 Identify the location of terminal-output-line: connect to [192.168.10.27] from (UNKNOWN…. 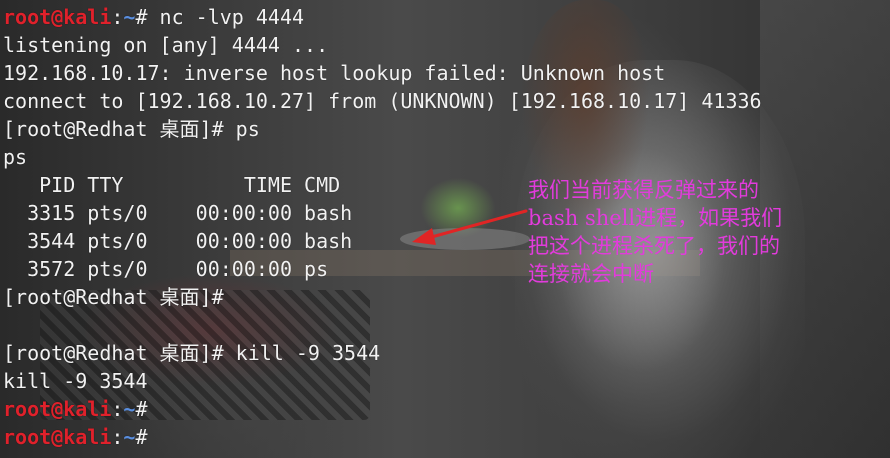
(382, 101).